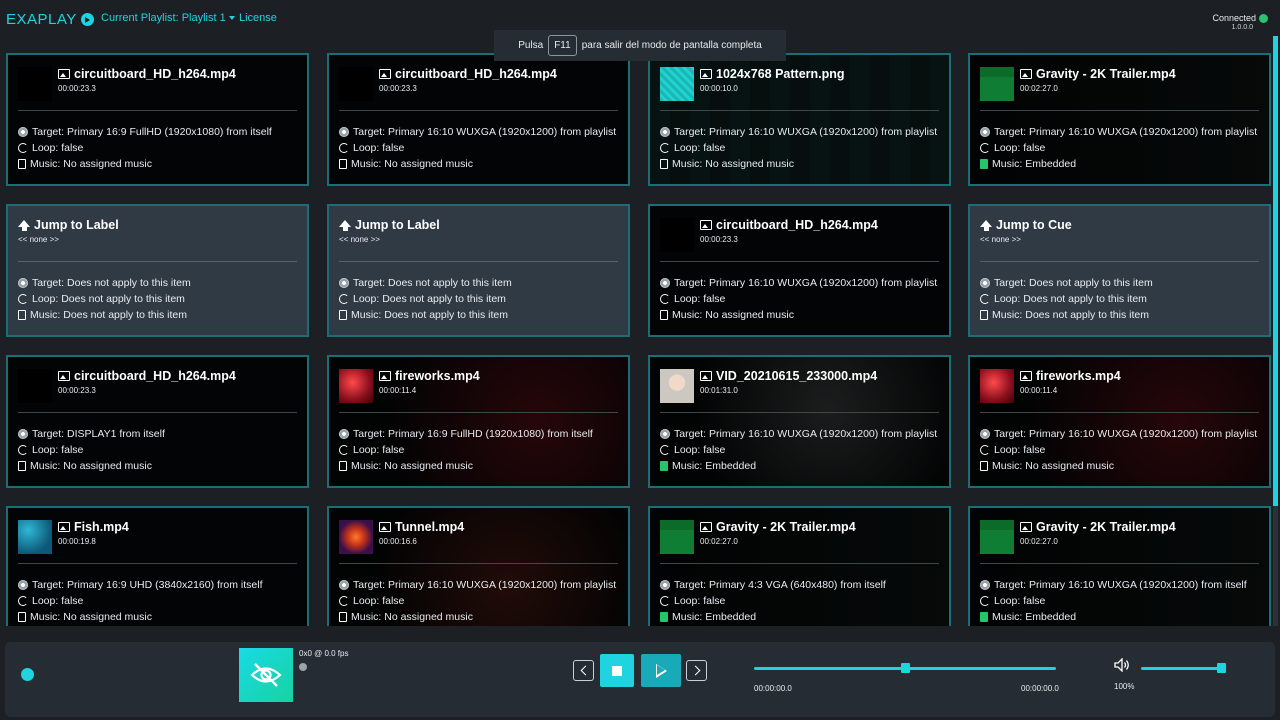 The image size is (1280, 720). I want to click on person-thumb, so click(677, 386).